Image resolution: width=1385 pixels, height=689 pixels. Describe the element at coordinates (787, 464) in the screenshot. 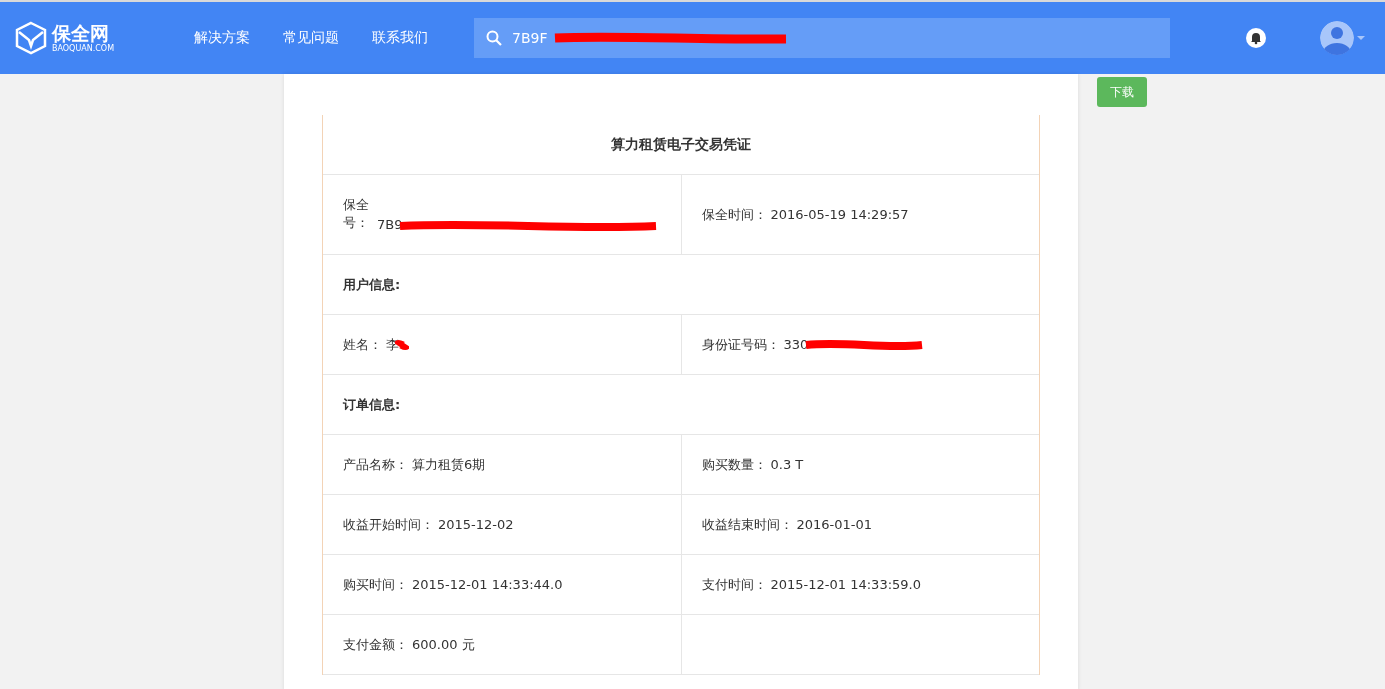

I see `field-value: 0.3 T` at that location.